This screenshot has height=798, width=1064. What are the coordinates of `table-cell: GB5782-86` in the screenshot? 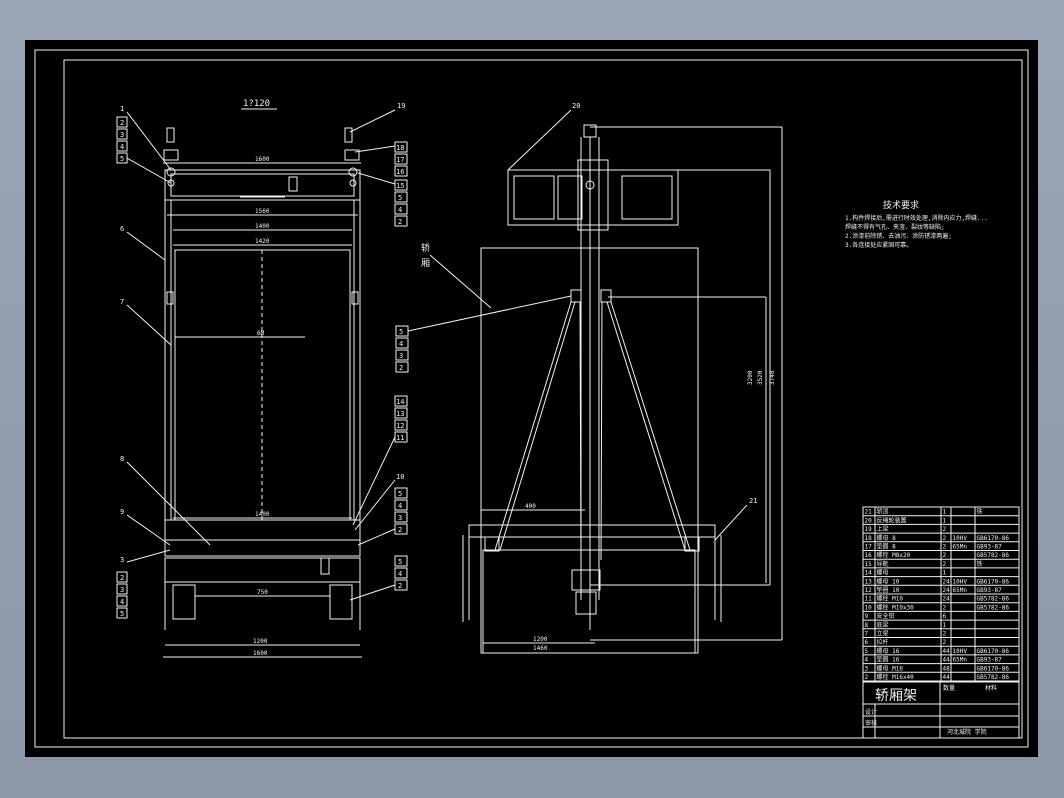 It's located at (993, 599).